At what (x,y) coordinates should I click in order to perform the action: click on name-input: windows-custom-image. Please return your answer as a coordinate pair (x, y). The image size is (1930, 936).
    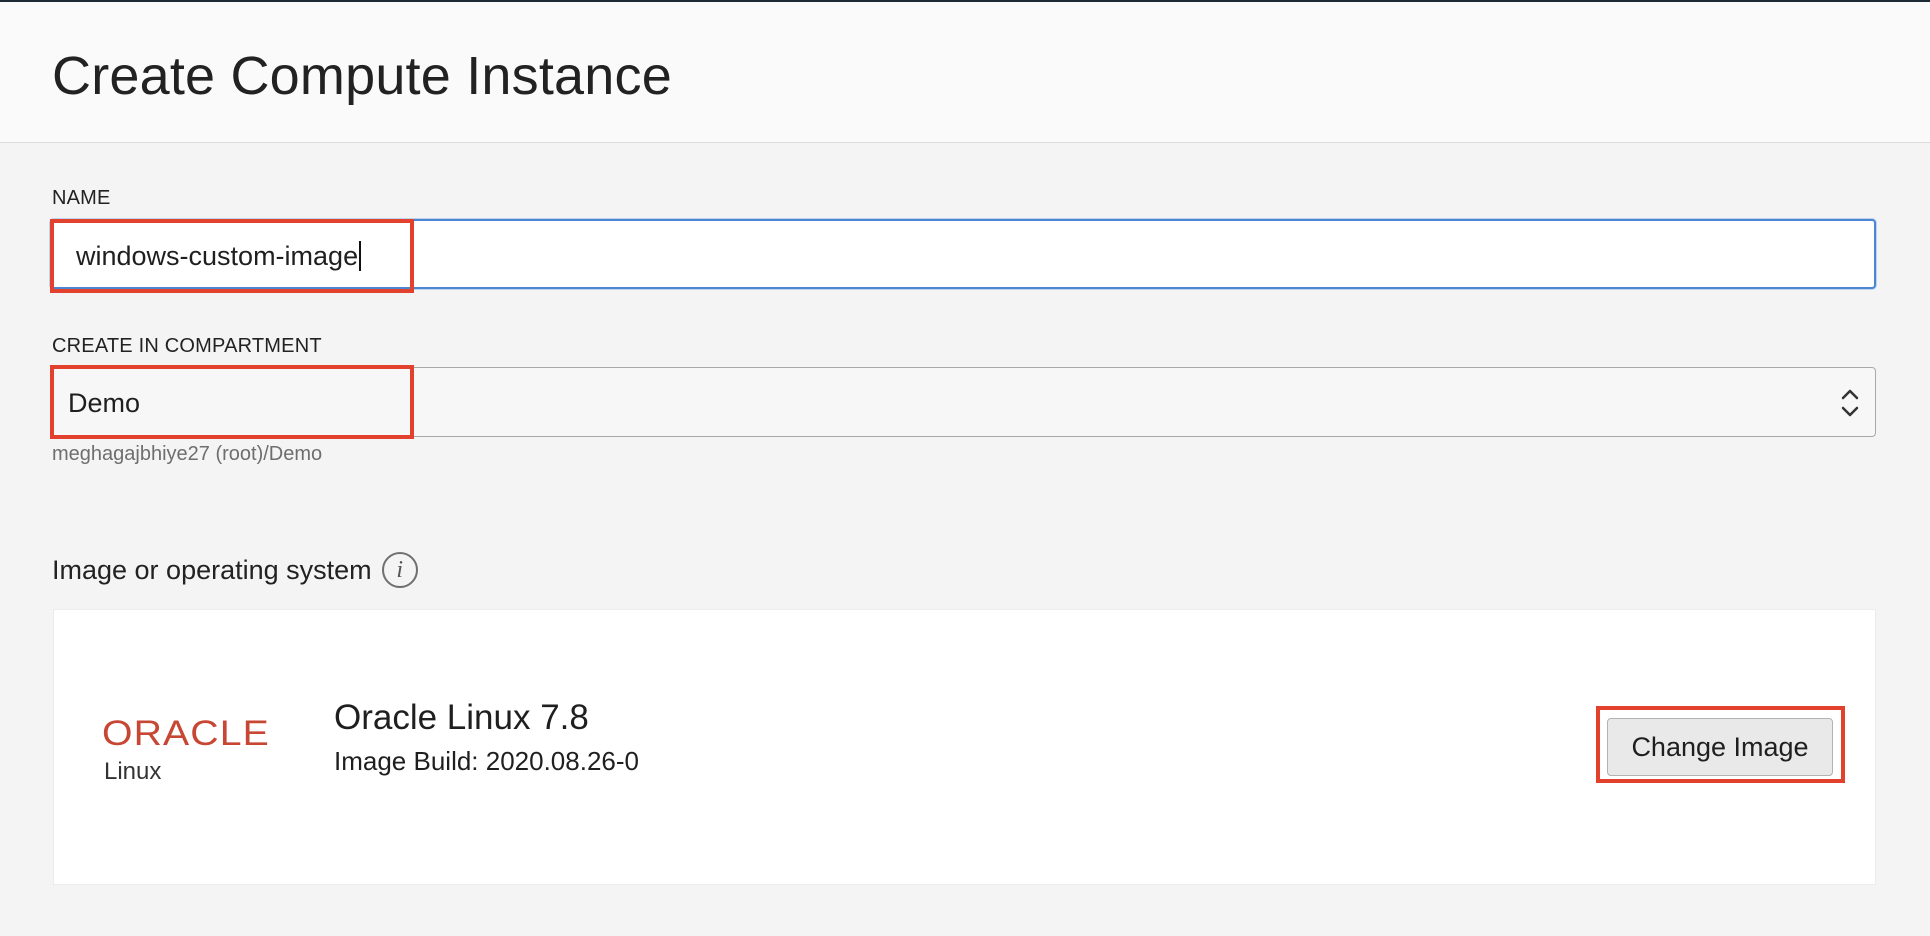
    Looking at the image, I should click on (963, 254).